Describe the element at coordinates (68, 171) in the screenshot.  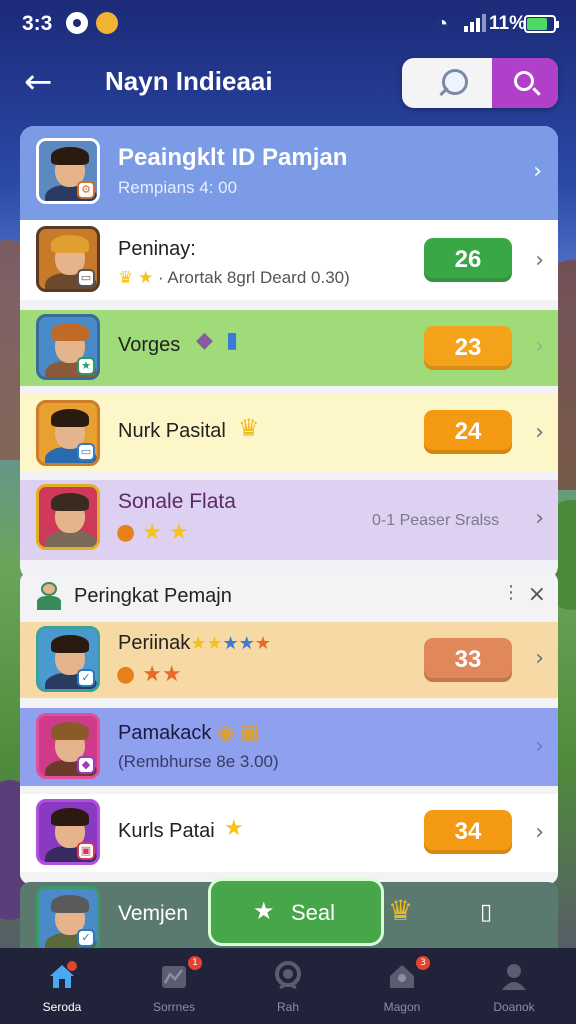
I see `avatar: ⚙` at that location.